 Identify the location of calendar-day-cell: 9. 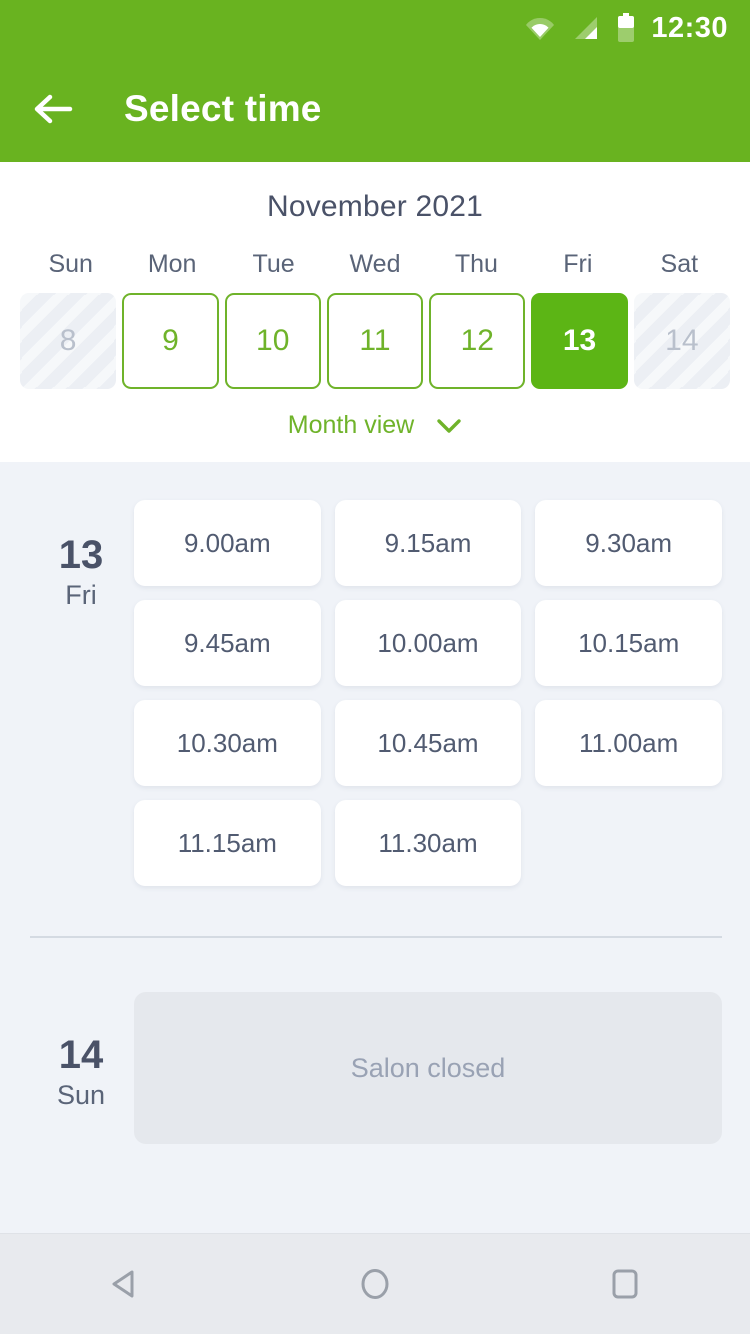
(170, 341).